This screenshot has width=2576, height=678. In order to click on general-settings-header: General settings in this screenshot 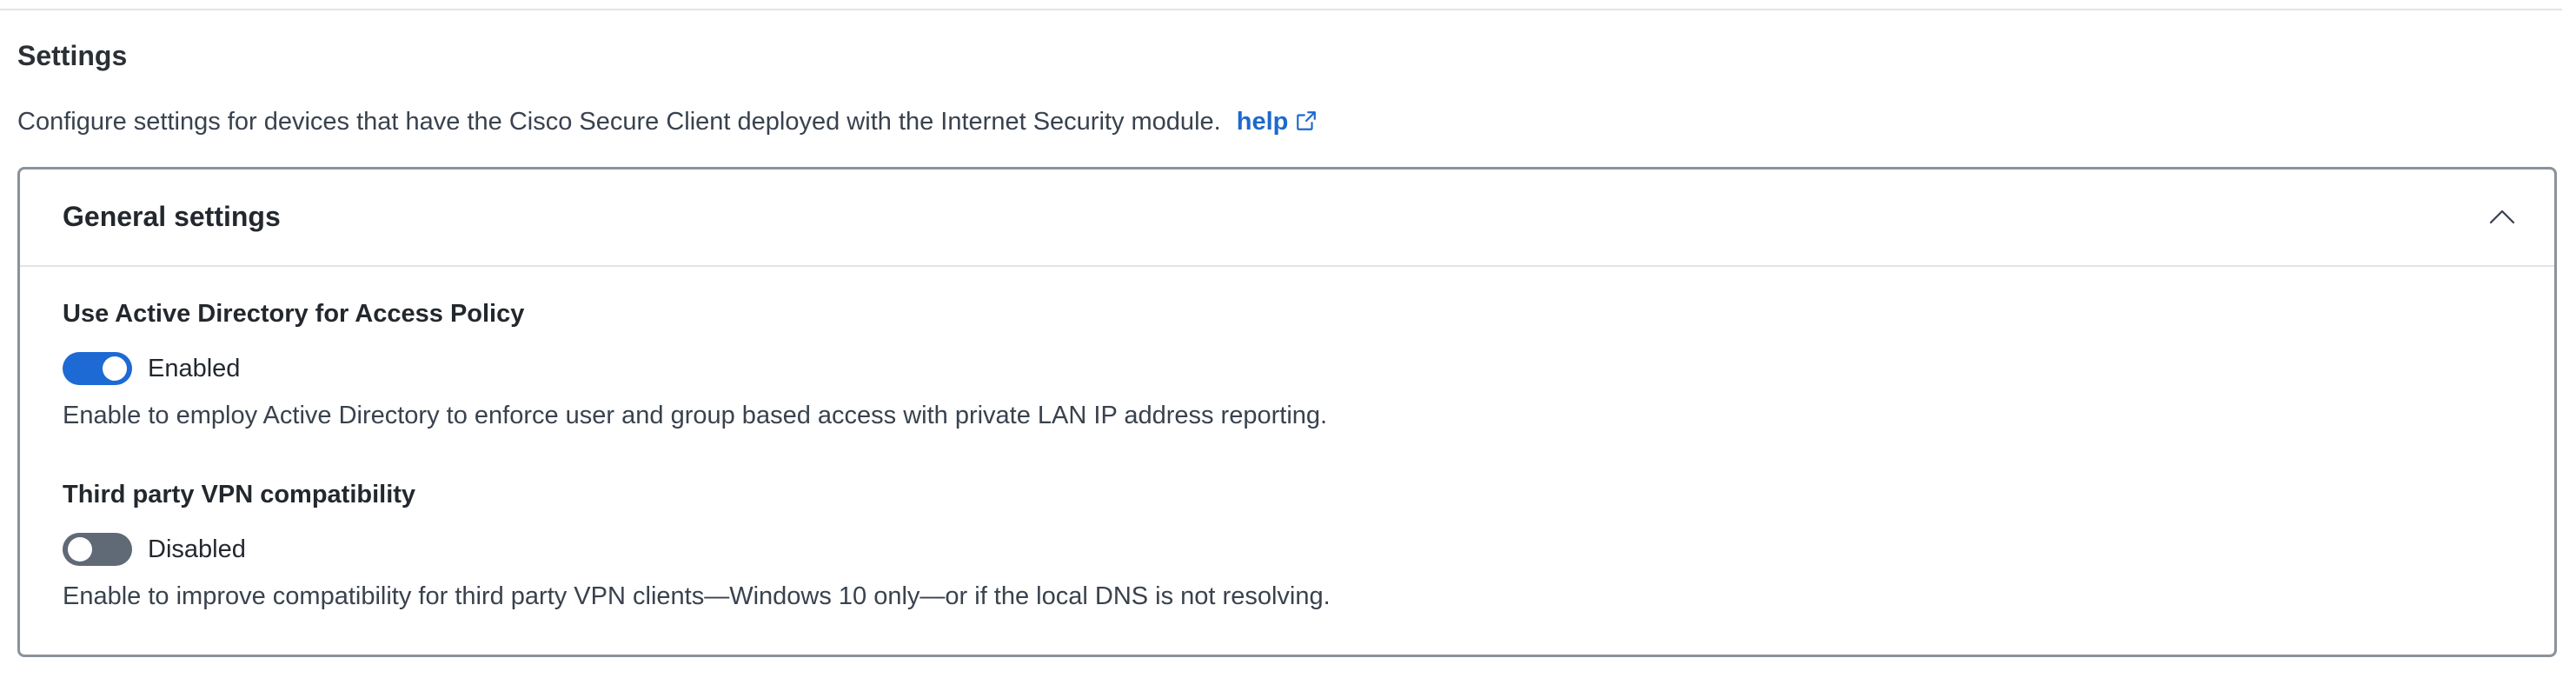, I will do `click(1287, 218)`.